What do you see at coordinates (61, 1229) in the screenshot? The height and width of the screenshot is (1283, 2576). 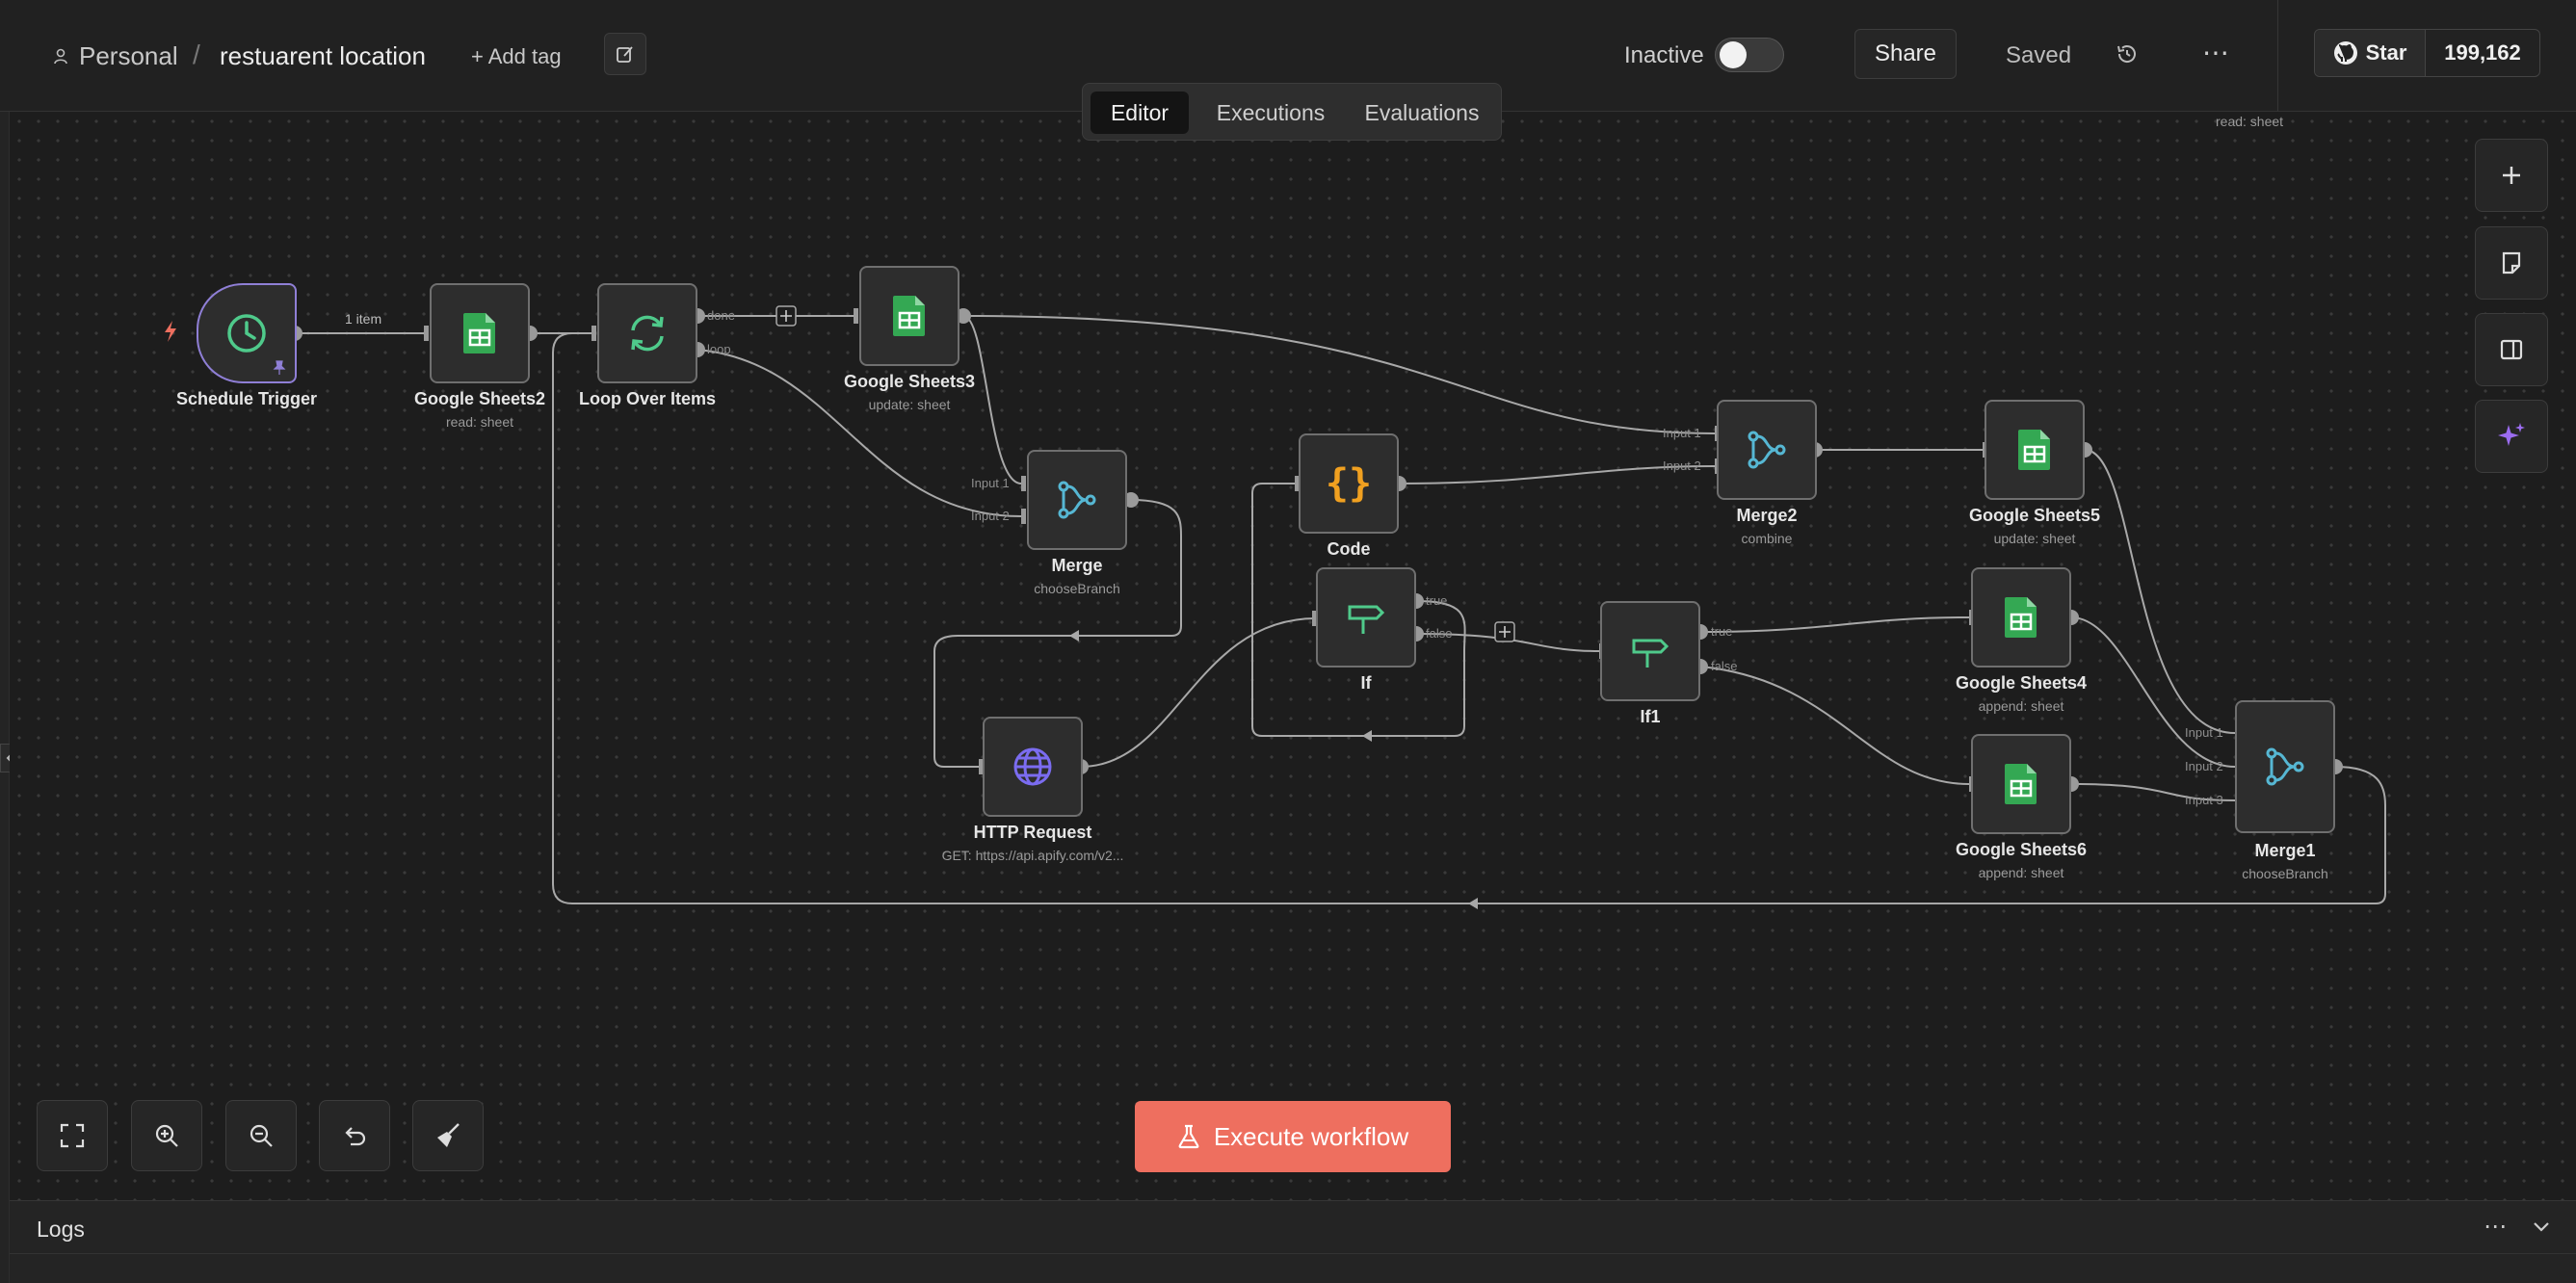 I see `logs-title: Logs` at bounding box center [61, 1229].